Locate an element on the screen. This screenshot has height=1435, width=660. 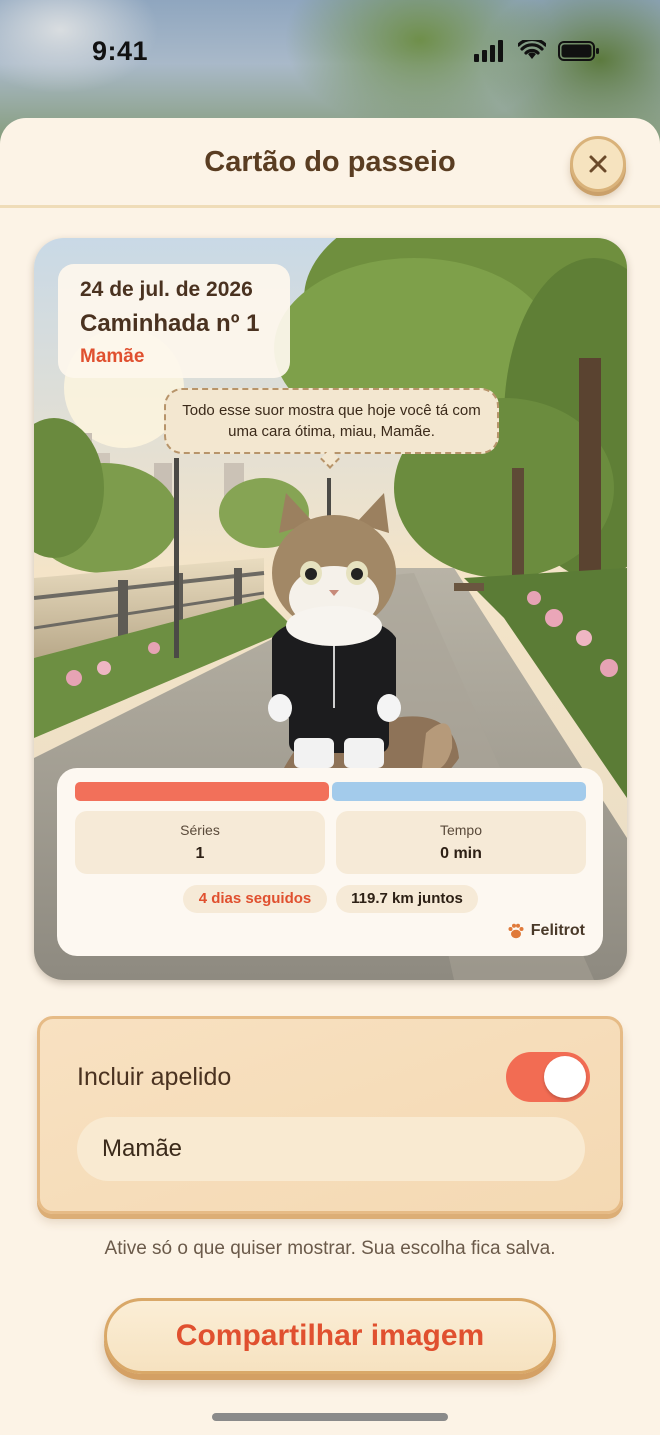
status-icons is located at coordinates (537, 51).